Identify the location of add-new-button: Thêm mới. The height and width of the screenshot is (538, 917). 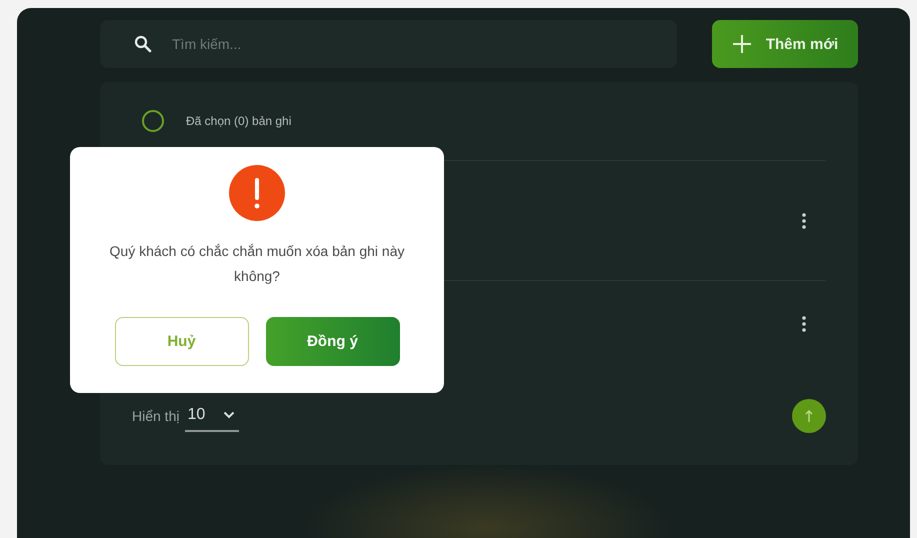
(785, 44).